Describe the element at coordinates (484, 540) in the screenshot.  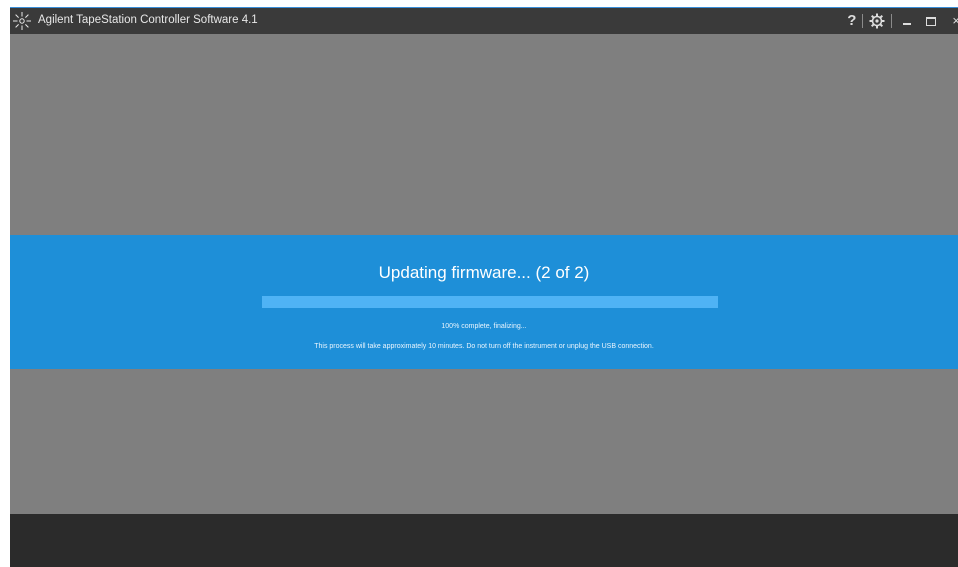
I see `bottom-bar` at that location.